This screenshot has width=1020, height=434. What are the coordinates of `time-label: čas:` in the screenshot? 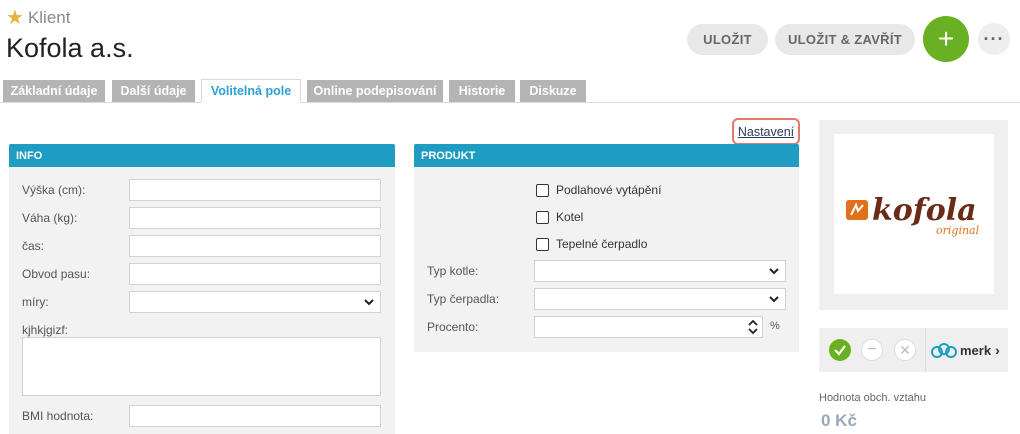 It's located at (33, 246).